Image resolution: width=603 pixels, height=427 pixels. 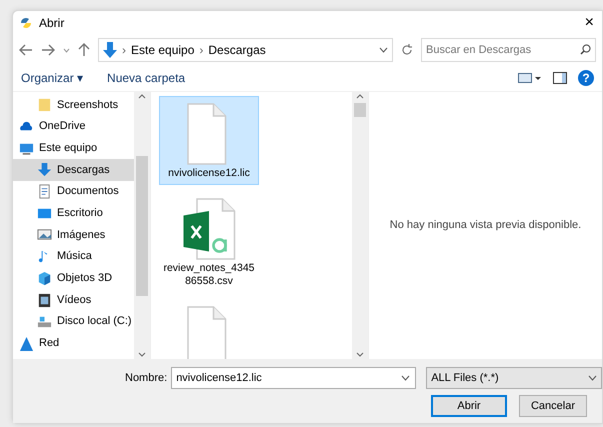 I want to click on file-type-dropdown: ALL Files (*.*), so click(x=514, y=378).